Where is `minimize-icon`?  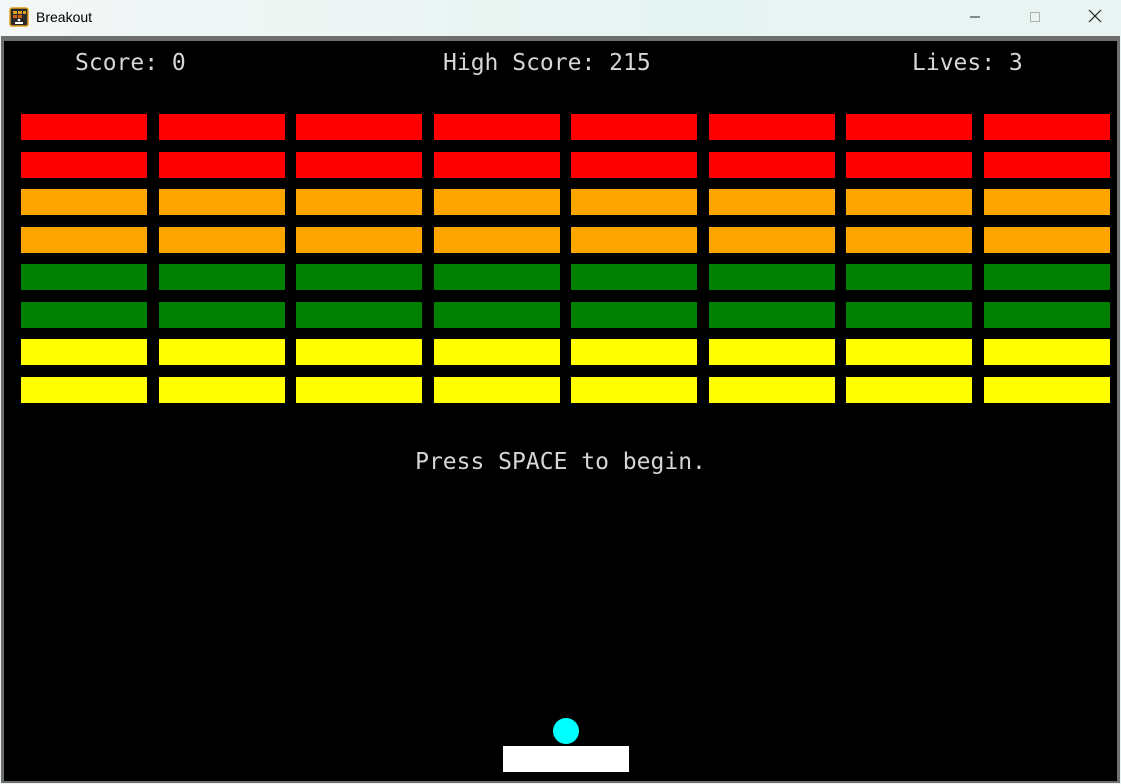 minimize-icon is located at coordinates (975, 17).